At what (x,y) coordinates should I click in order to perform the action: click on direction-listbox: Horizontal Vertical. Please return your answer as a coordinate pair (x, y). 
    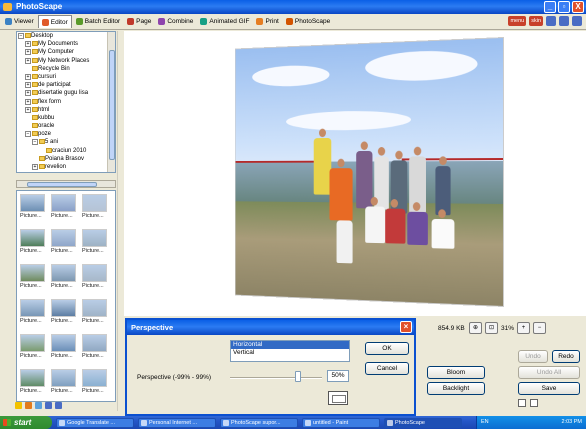
    Looking at the image, I should click on (290, 351).